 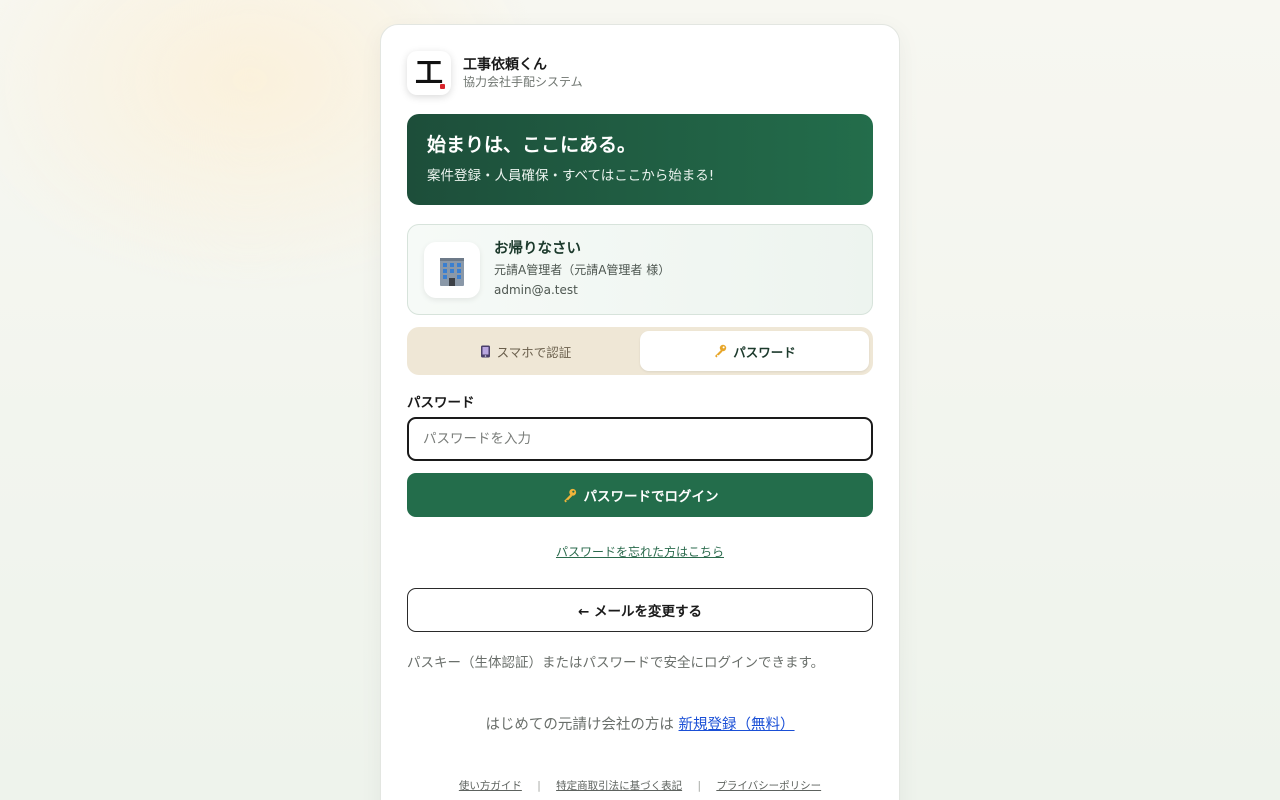 I want to click on security-note: パスキー（生体認証）またはパスワードで安全にログインできます。, so click(x=616, y=663).